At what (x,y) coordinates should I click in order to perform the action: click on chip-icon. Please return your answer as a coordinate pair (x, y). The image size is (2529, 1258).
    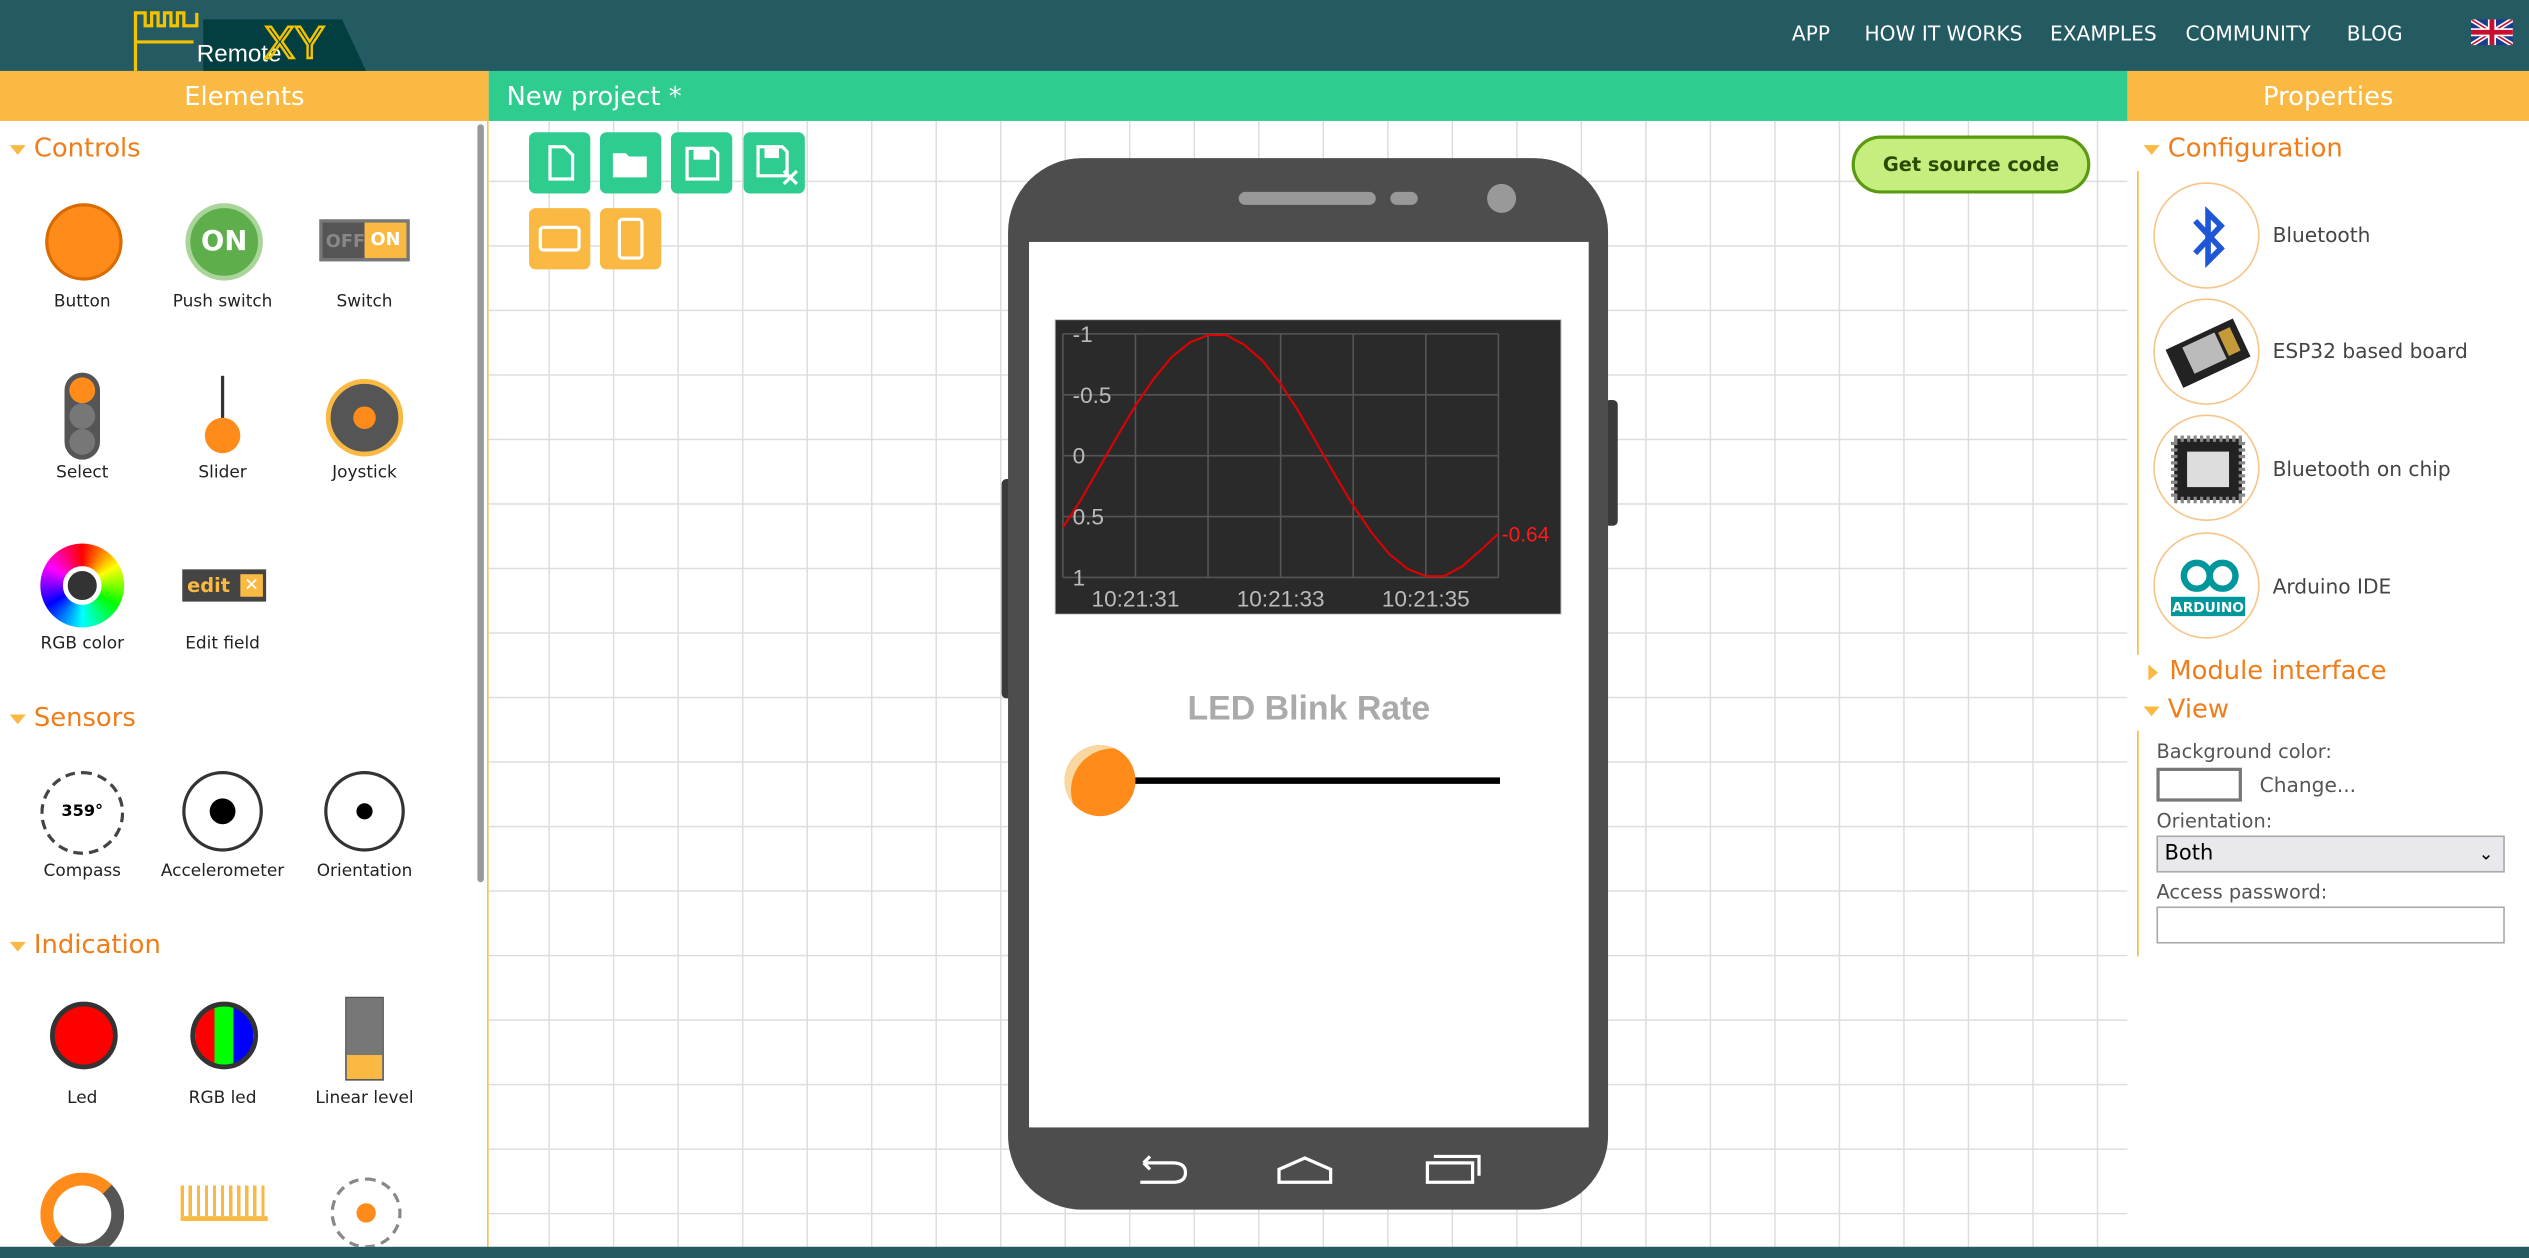
    Looking at the image, I should click on (2208, 469).